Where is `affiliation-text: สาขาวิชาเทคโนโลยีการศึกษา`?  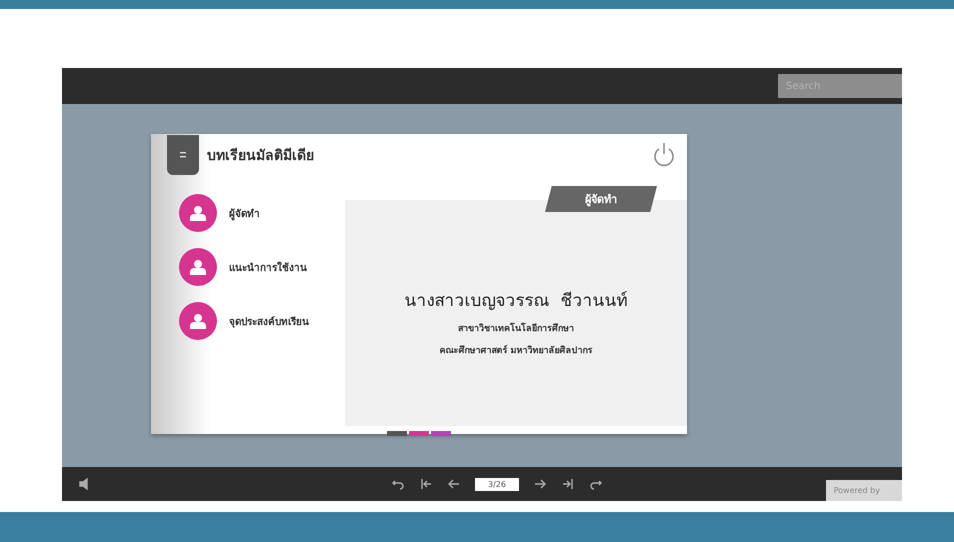 affiliation-text: สาขาวิชาเทคโนโลยีการศึกษา is located at coordinates (516, 328).